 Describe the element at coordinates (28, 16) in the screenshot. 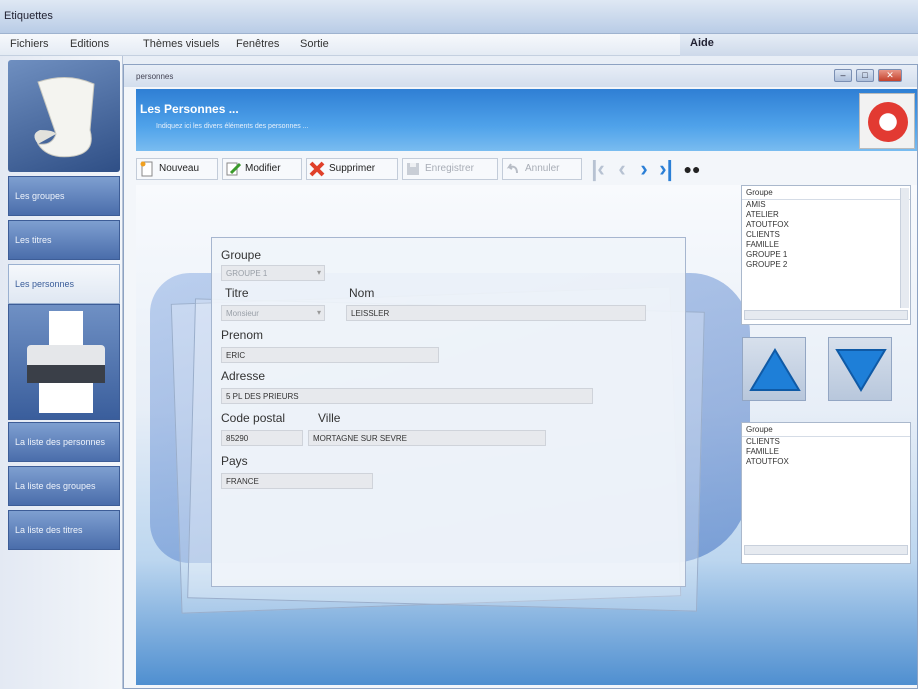

I see `app-title: Etiquettes` at that location.